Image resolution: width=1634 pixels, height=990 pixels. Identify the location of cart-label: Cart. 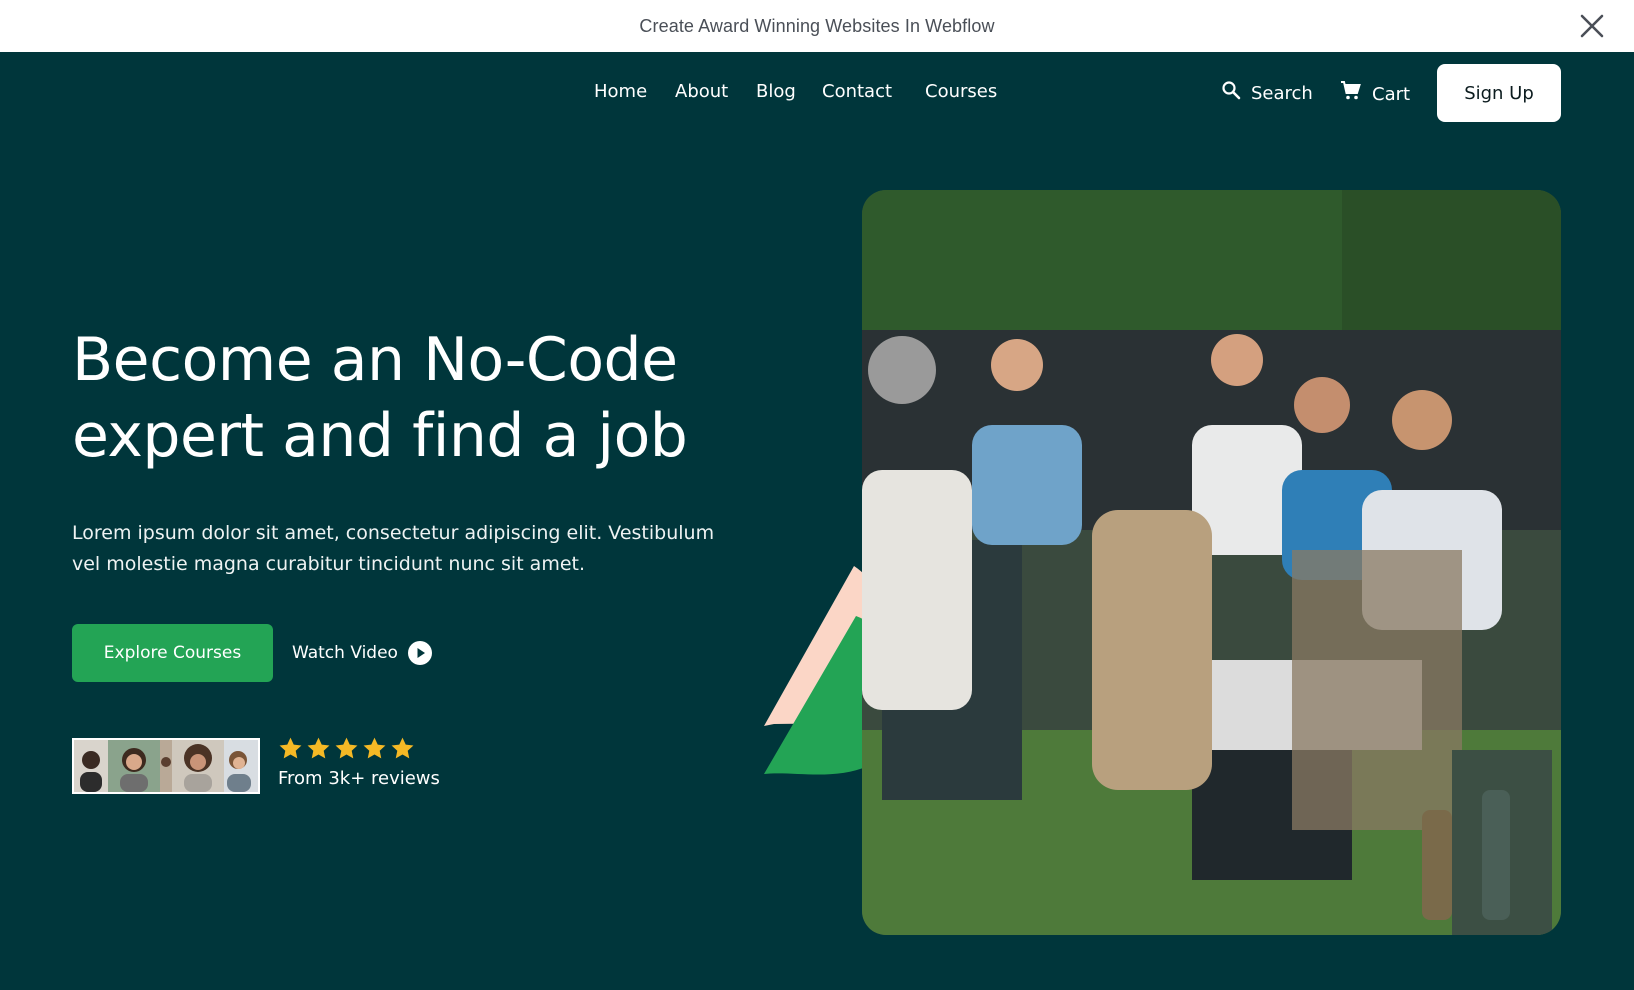
(1391, 94).